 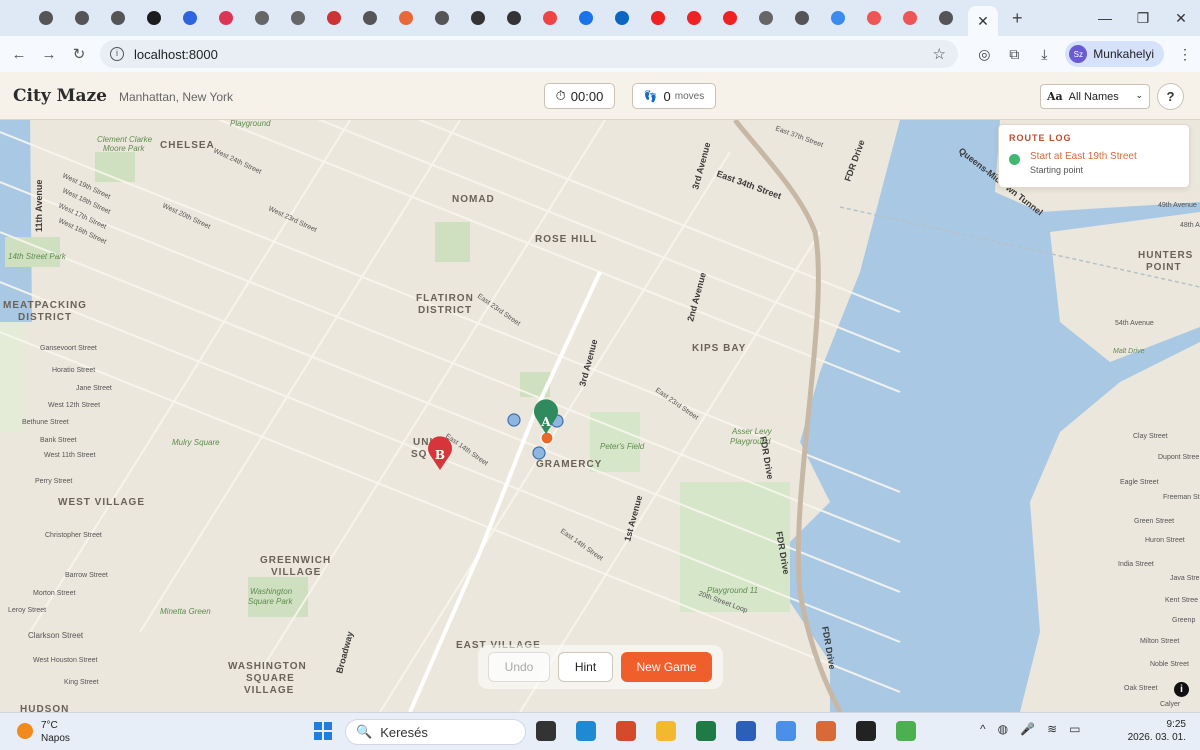 I want to click on battery-icon: ▭, so click(x=1074, y=729).